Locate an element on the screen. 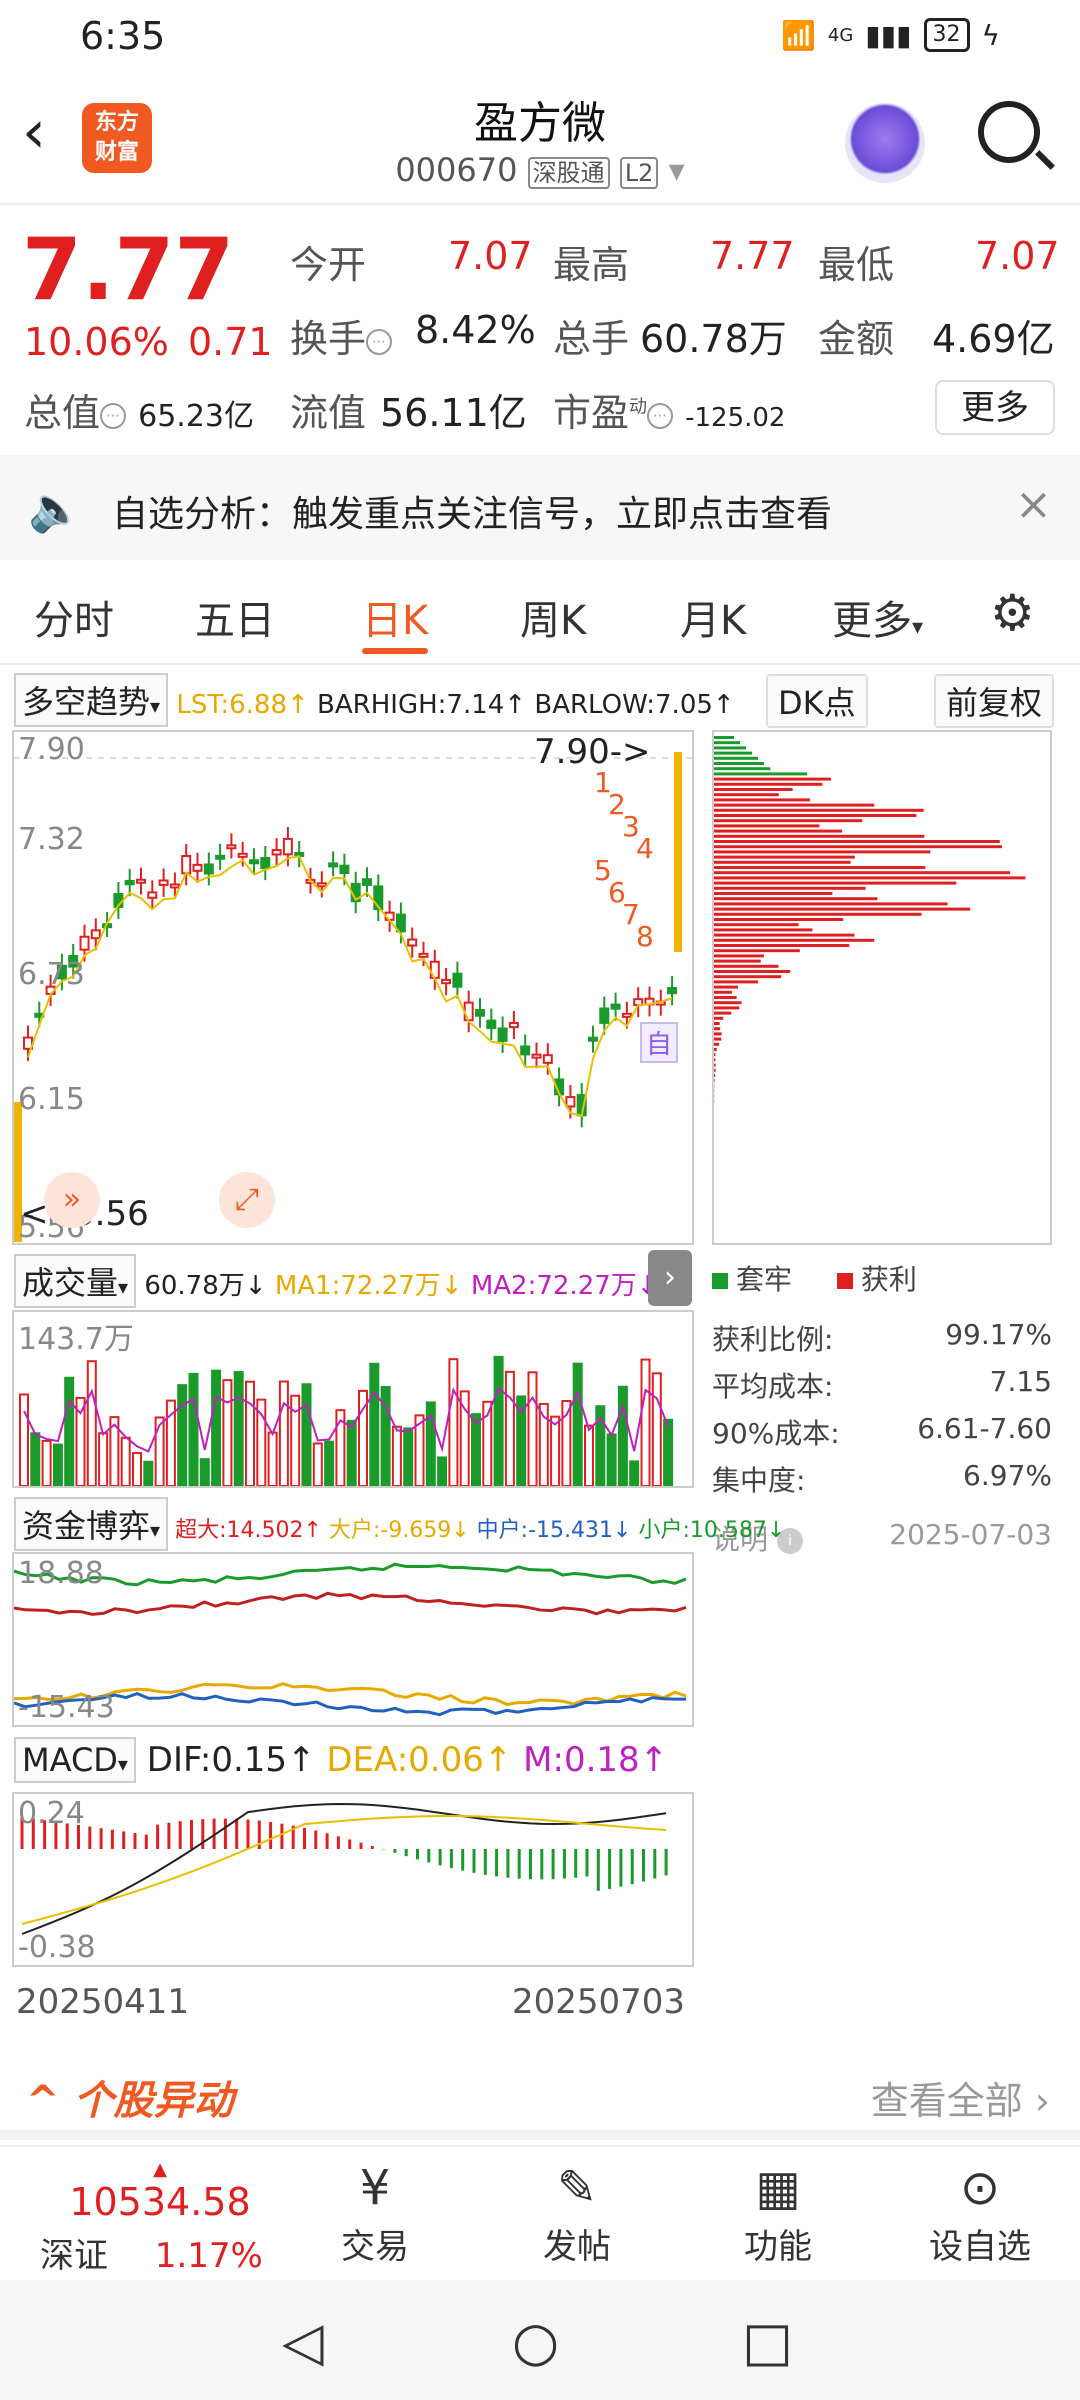 This screenshot has height=2400, width=1080. fund-flow-line is located at coordinates (350, 1603).